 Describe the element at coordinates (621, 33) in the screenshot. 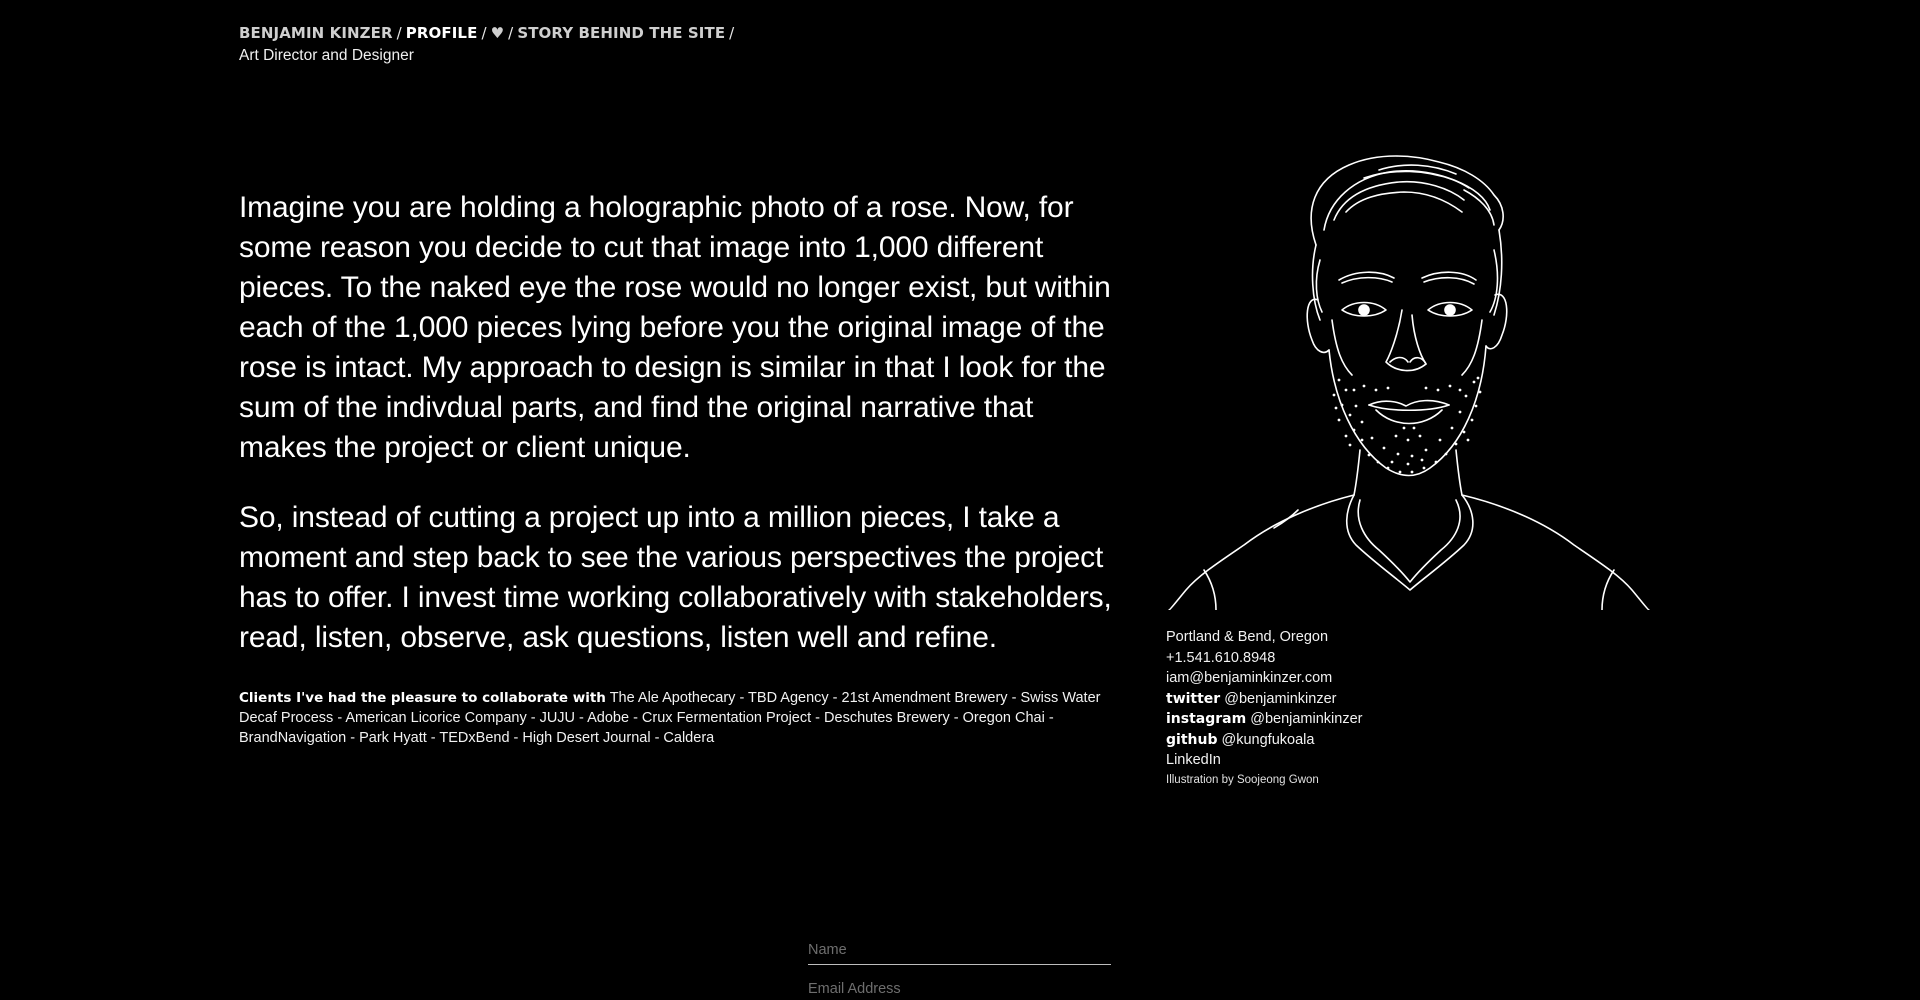

I see `nav-story-link: STORY BEHIND THE SITE` at that location.